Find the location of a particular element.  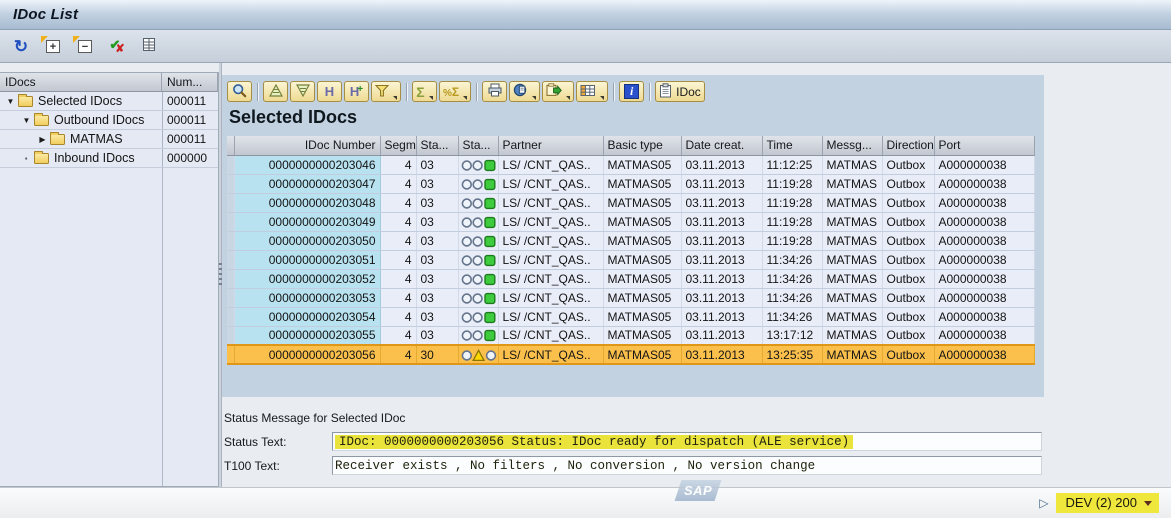

subtotals-button: %Σ is located at coordinates (455, 91).